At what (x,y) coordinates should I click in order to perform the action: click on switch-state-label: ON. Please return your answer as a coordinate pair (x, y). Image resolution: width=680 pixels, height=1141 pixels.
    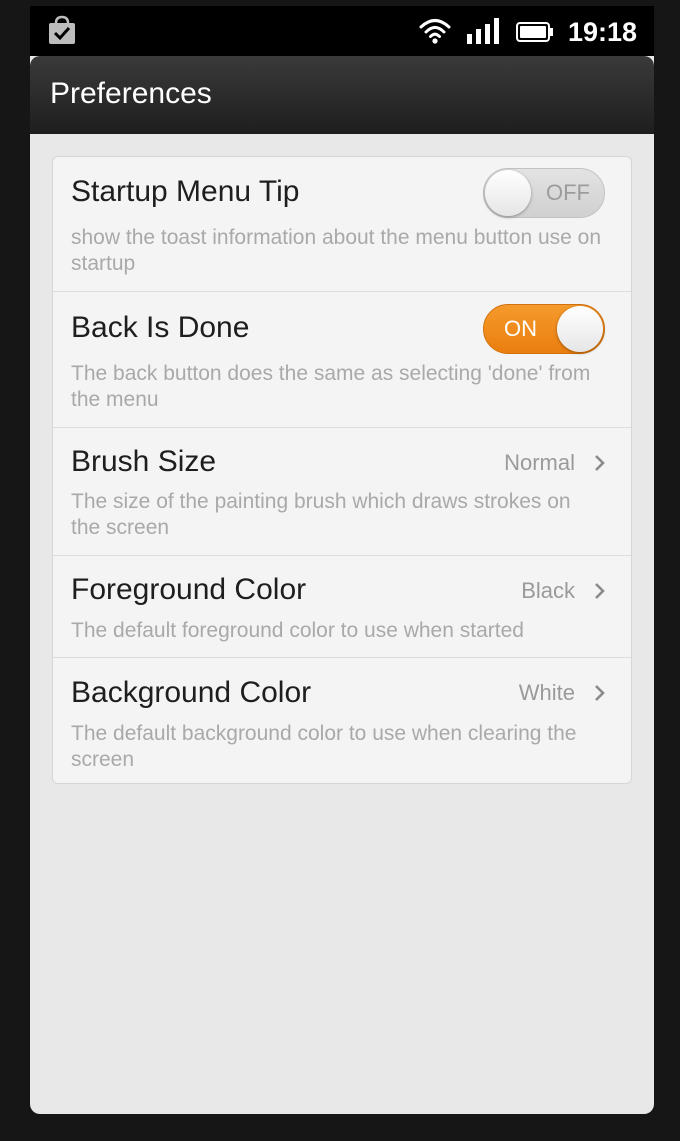
    Looking at the image, I should click on (520, 328).